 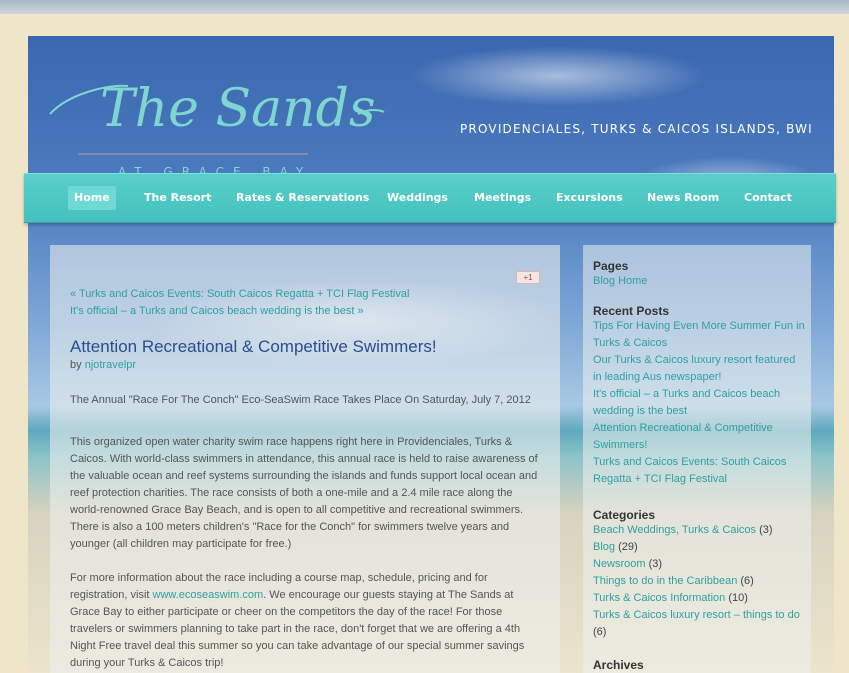 I want to click on category-link: Blog, so click(x=604, y=547).